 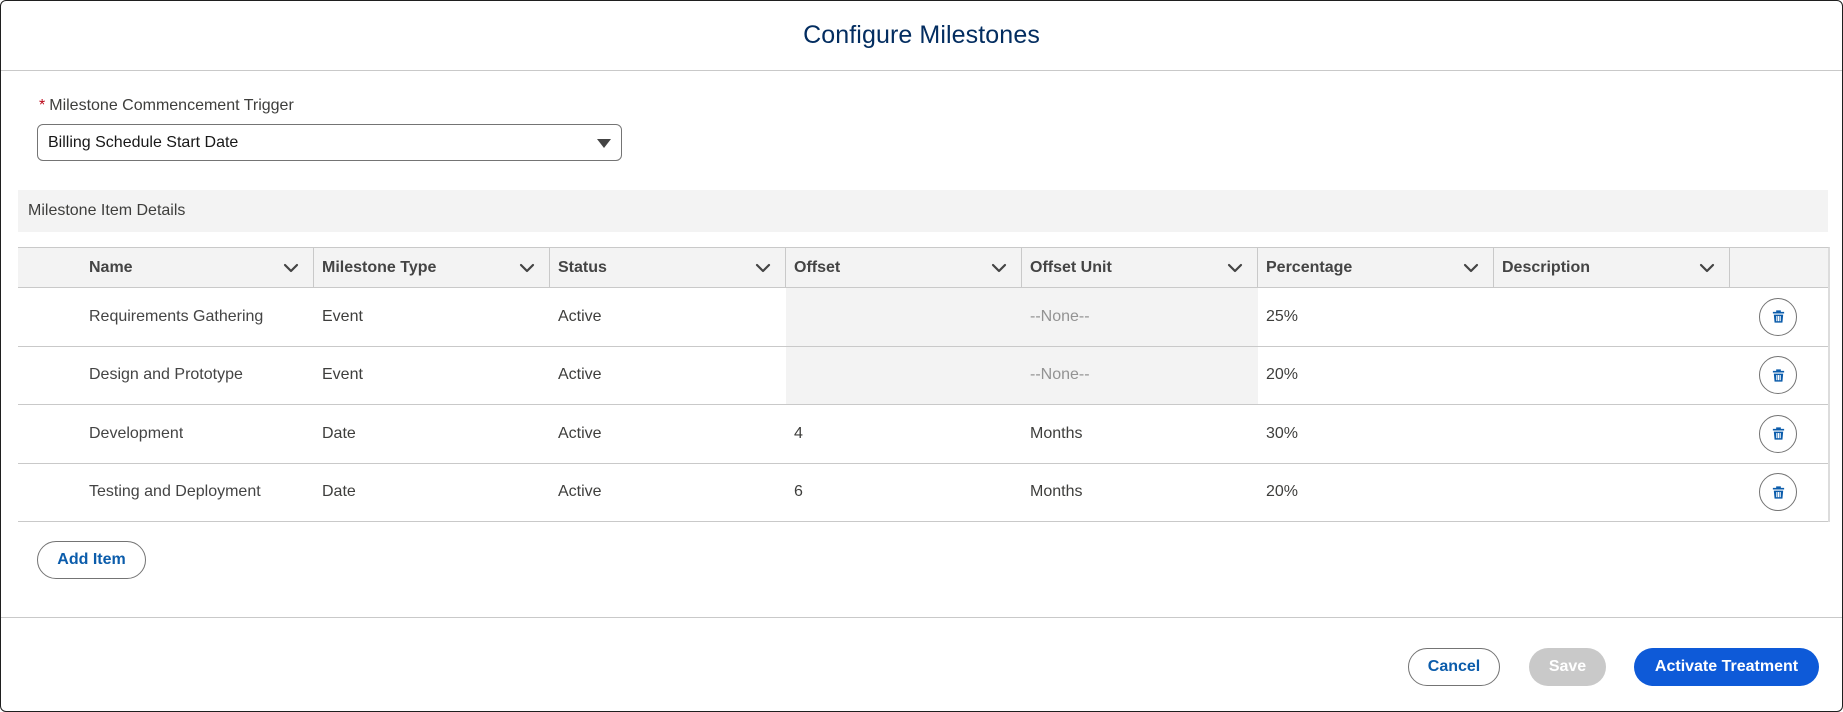 I want to click on cell-offset: 4, so click(x=904, y=434).